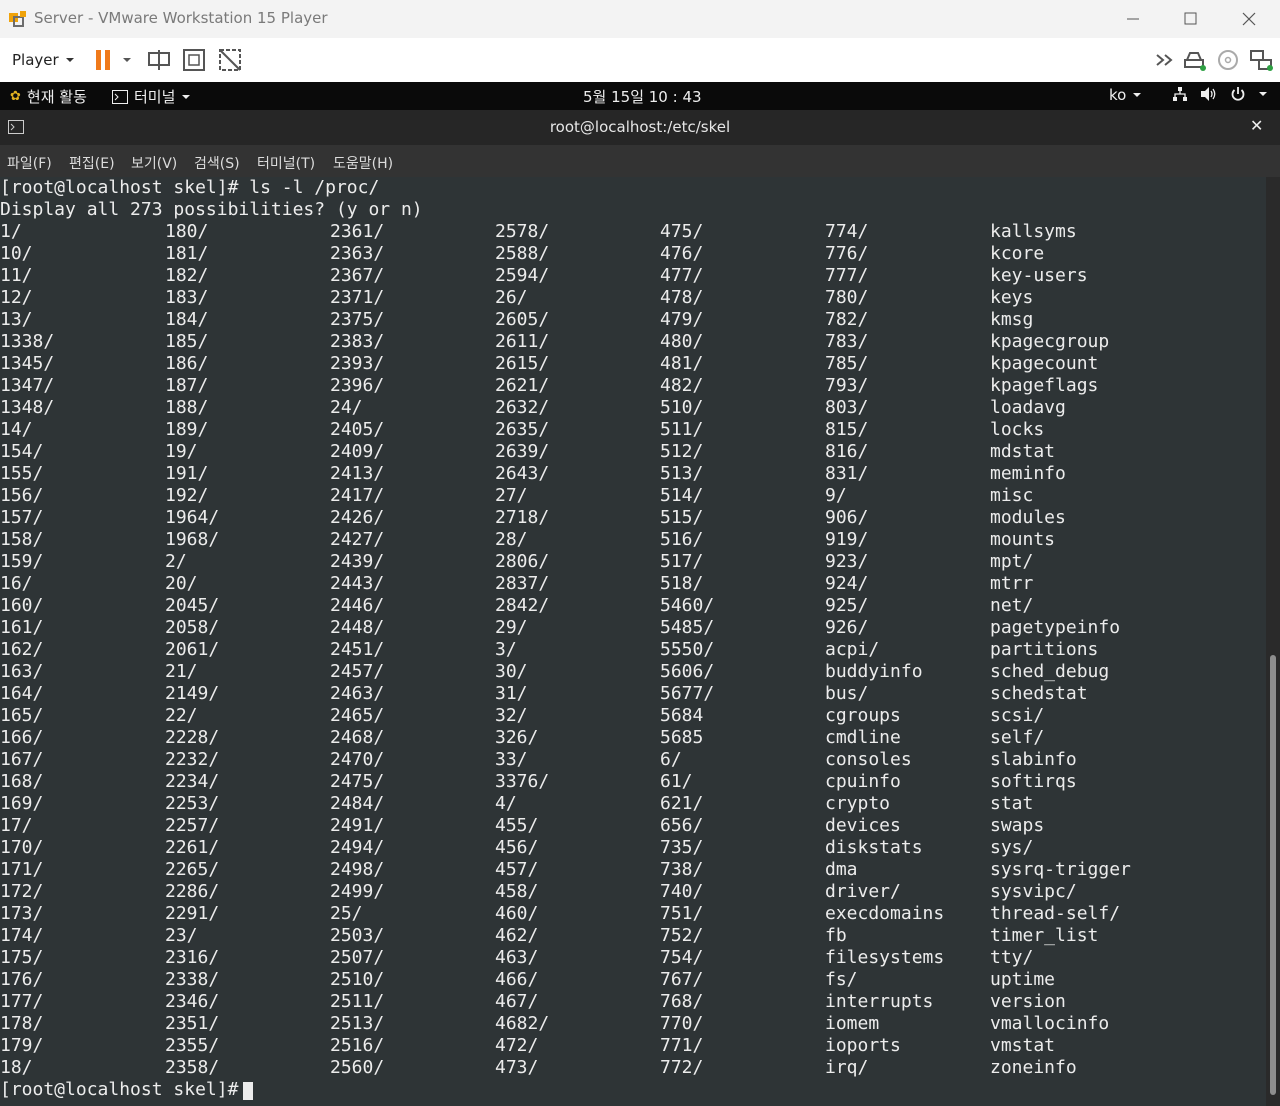 This screenshot has height=1106, width=1280. Describe the element at coordinates (687, 627) in the screenshot. I see `proc-entry: 5485/` at that location.